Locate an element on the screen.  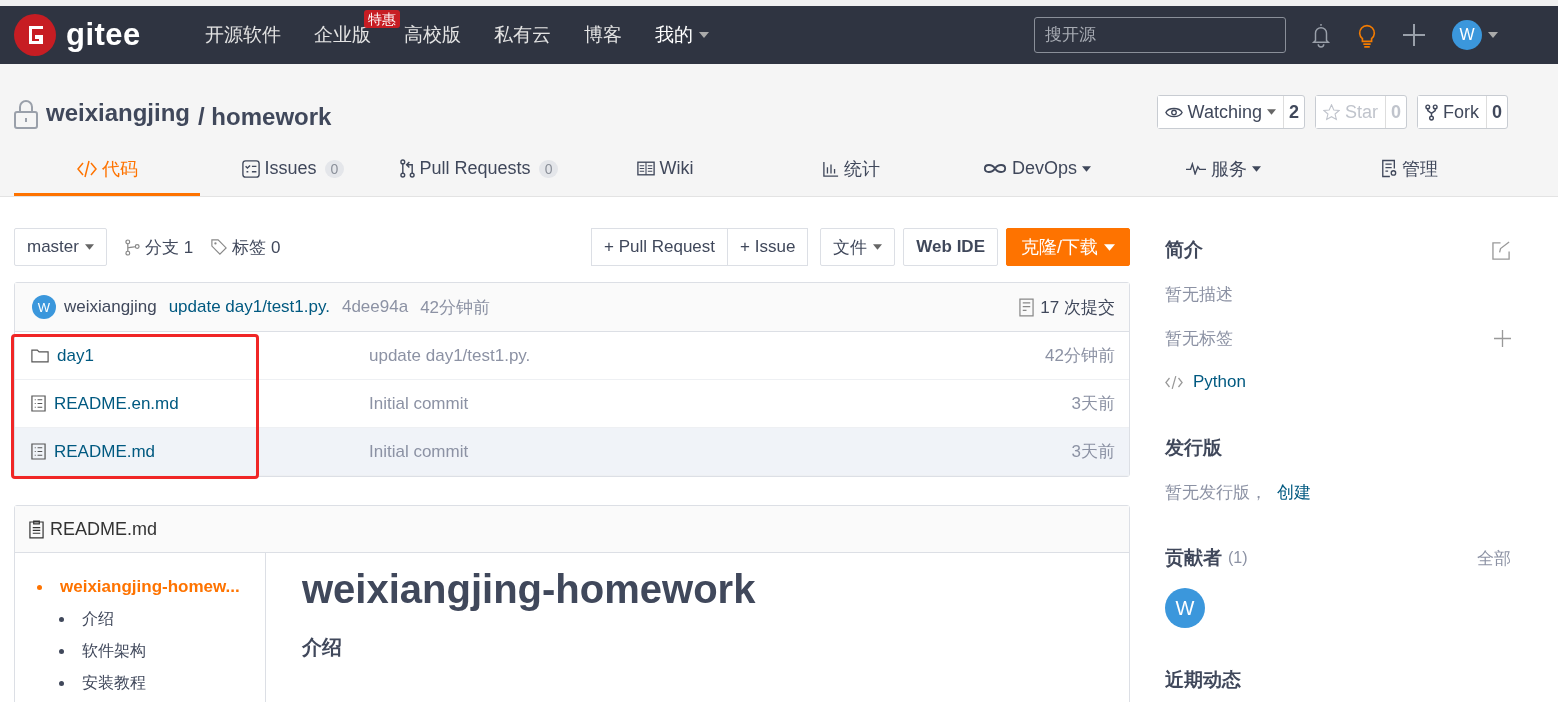
branches-link: 分支 1 is located at coordinates (159, 247).